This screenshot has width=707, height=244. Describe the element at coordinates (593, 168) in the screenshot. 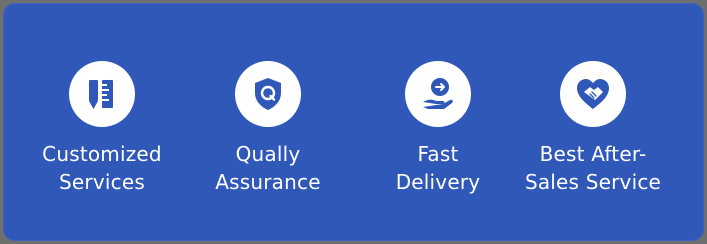

I see `feature-label: Best After- Sales Service` at that location.